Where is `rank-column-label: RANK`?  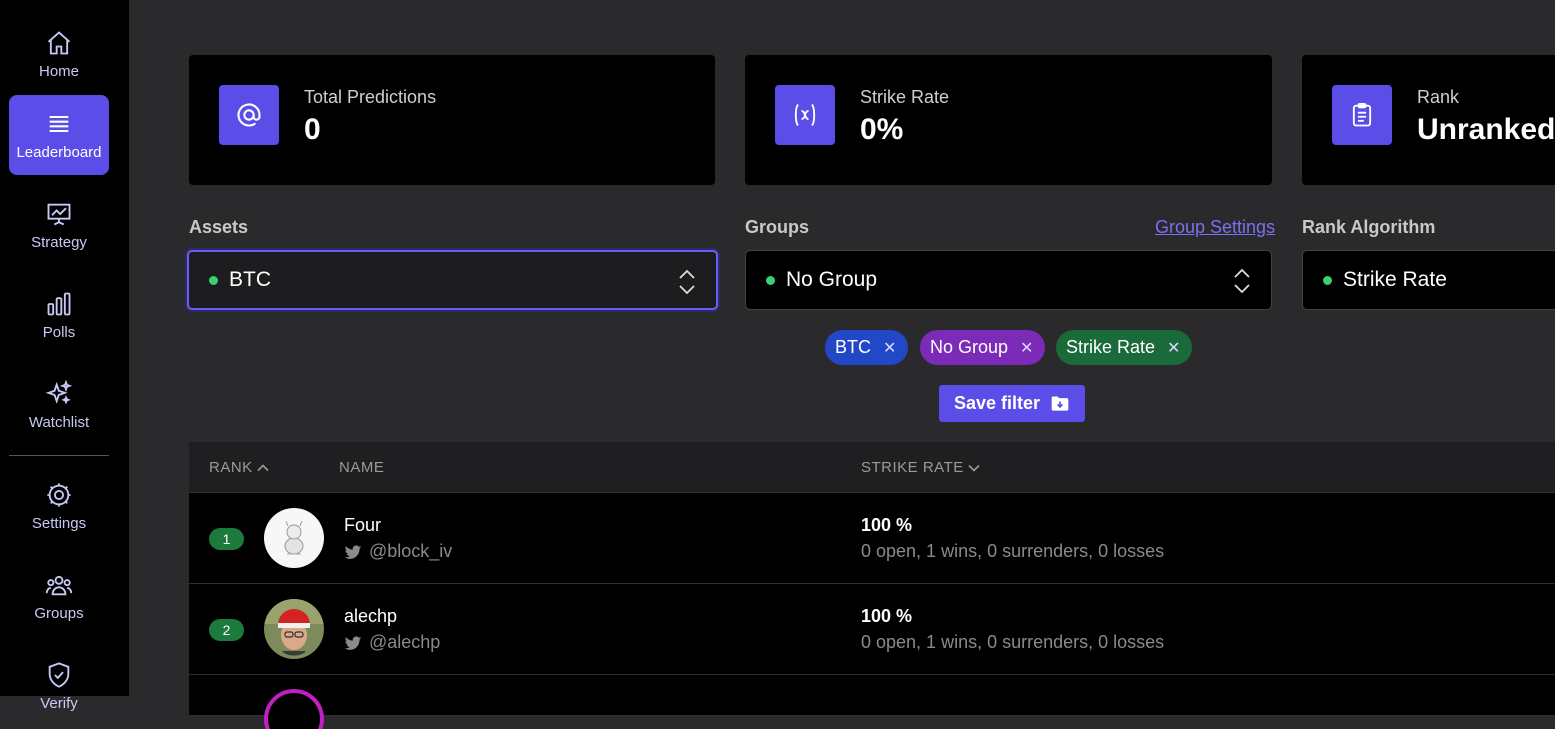 rank-column-label: RANK is located at coordinates (231, 467).